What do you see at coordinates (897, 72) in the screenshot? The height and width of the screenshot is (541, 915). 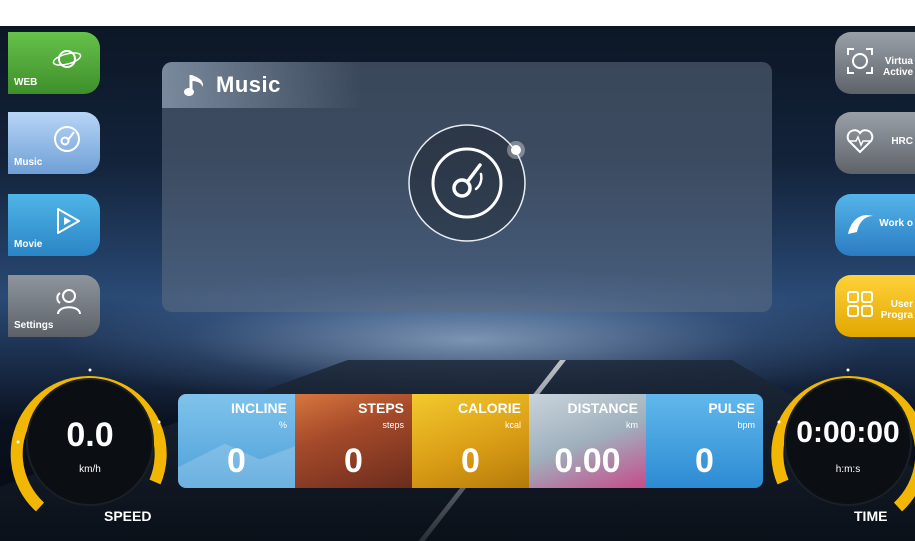 I see `virtual-label-line2: Active` at bounding box center [897, 72].